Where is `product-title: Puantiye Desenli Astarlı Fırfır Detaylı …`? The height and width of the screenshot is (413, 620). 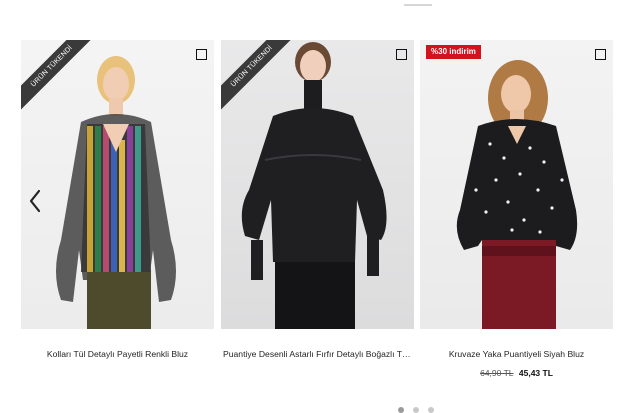 product-title: Puantiye Desenli Astarlı Fırfır Detaylı … is located at coordinates (317, 354).